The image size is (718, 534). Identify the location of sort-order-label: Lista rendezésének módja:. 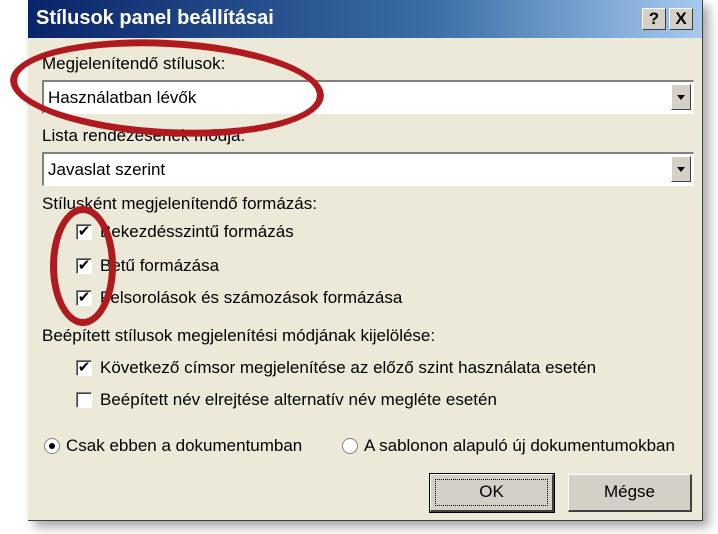
(144, 135).